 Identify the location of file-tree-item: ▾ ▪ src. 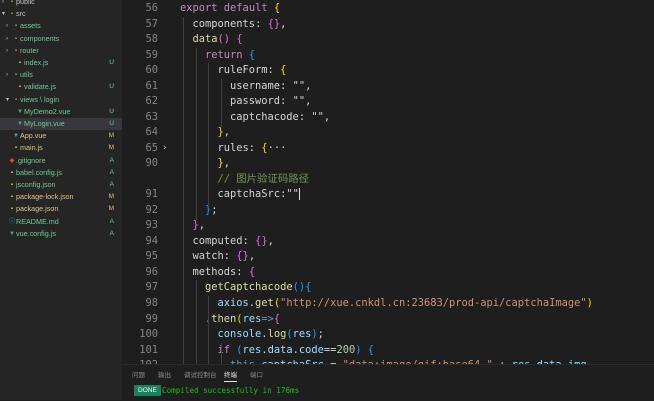
(61, 14).